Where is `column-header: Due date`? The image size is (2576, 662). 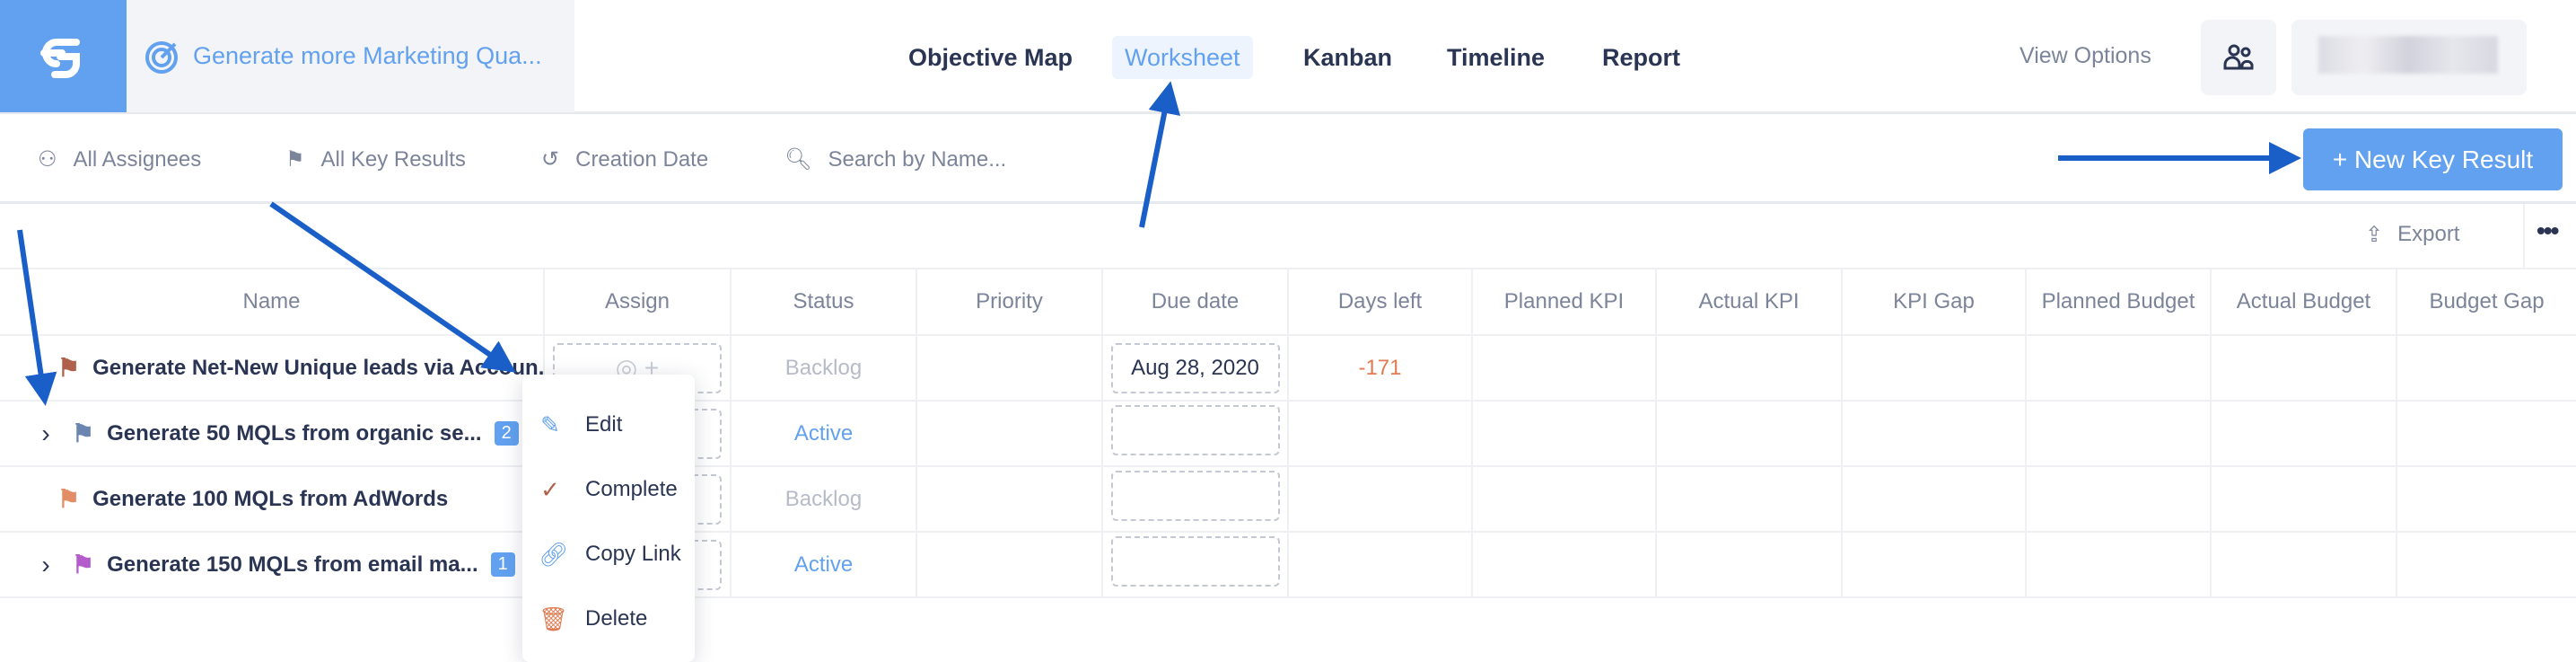
column-header: Due date is located at coordinates (1195, 302).